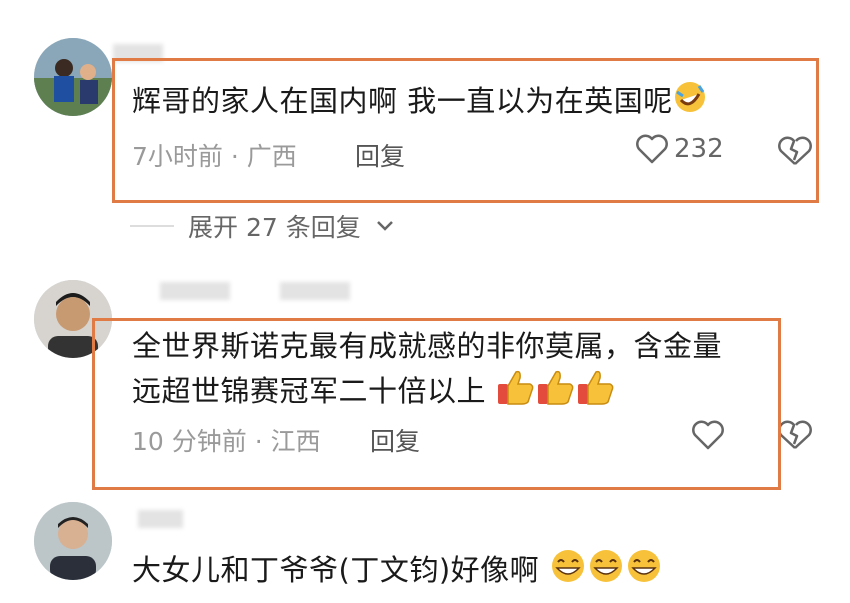  I want to click on like-count: 232, so click(699, 149).